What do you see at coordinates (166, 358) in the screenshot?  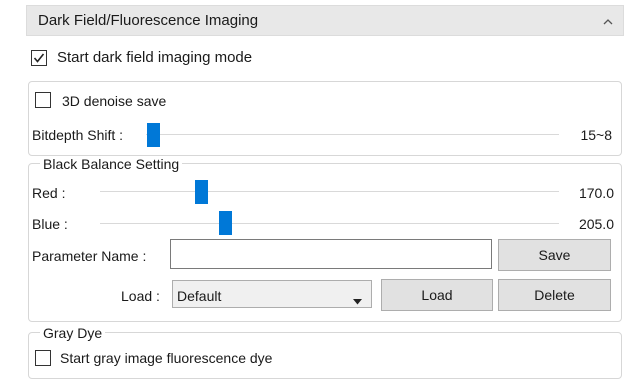 I see `gray-dye-label: Start gray image fluorescence dye` at bounding box center [166, 358].